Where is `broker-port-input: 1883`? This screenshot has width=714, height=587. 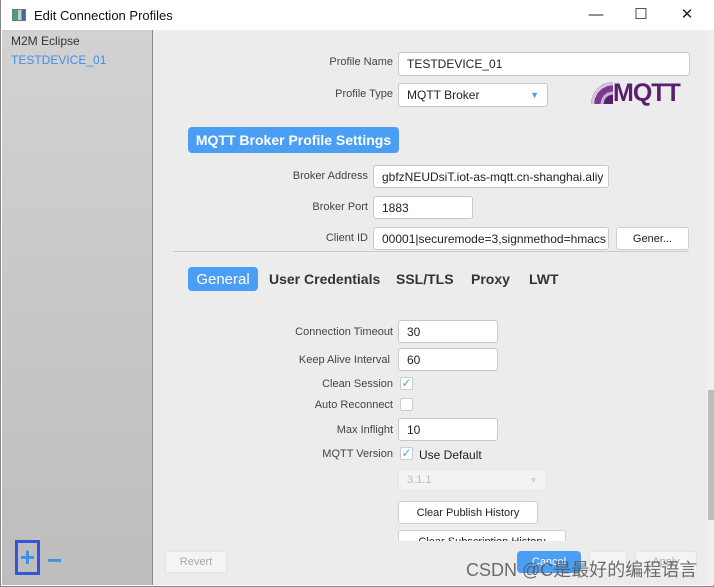
broker-port-input: 1883 is located at coordinates (423, 207).